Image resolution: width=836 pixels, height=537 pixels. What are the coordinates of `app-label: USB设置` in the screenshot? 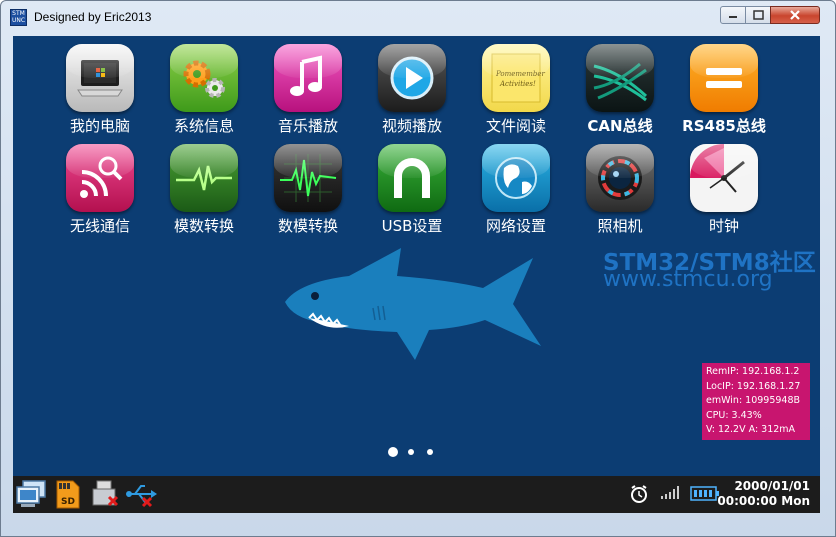 It's located at (412, 226).